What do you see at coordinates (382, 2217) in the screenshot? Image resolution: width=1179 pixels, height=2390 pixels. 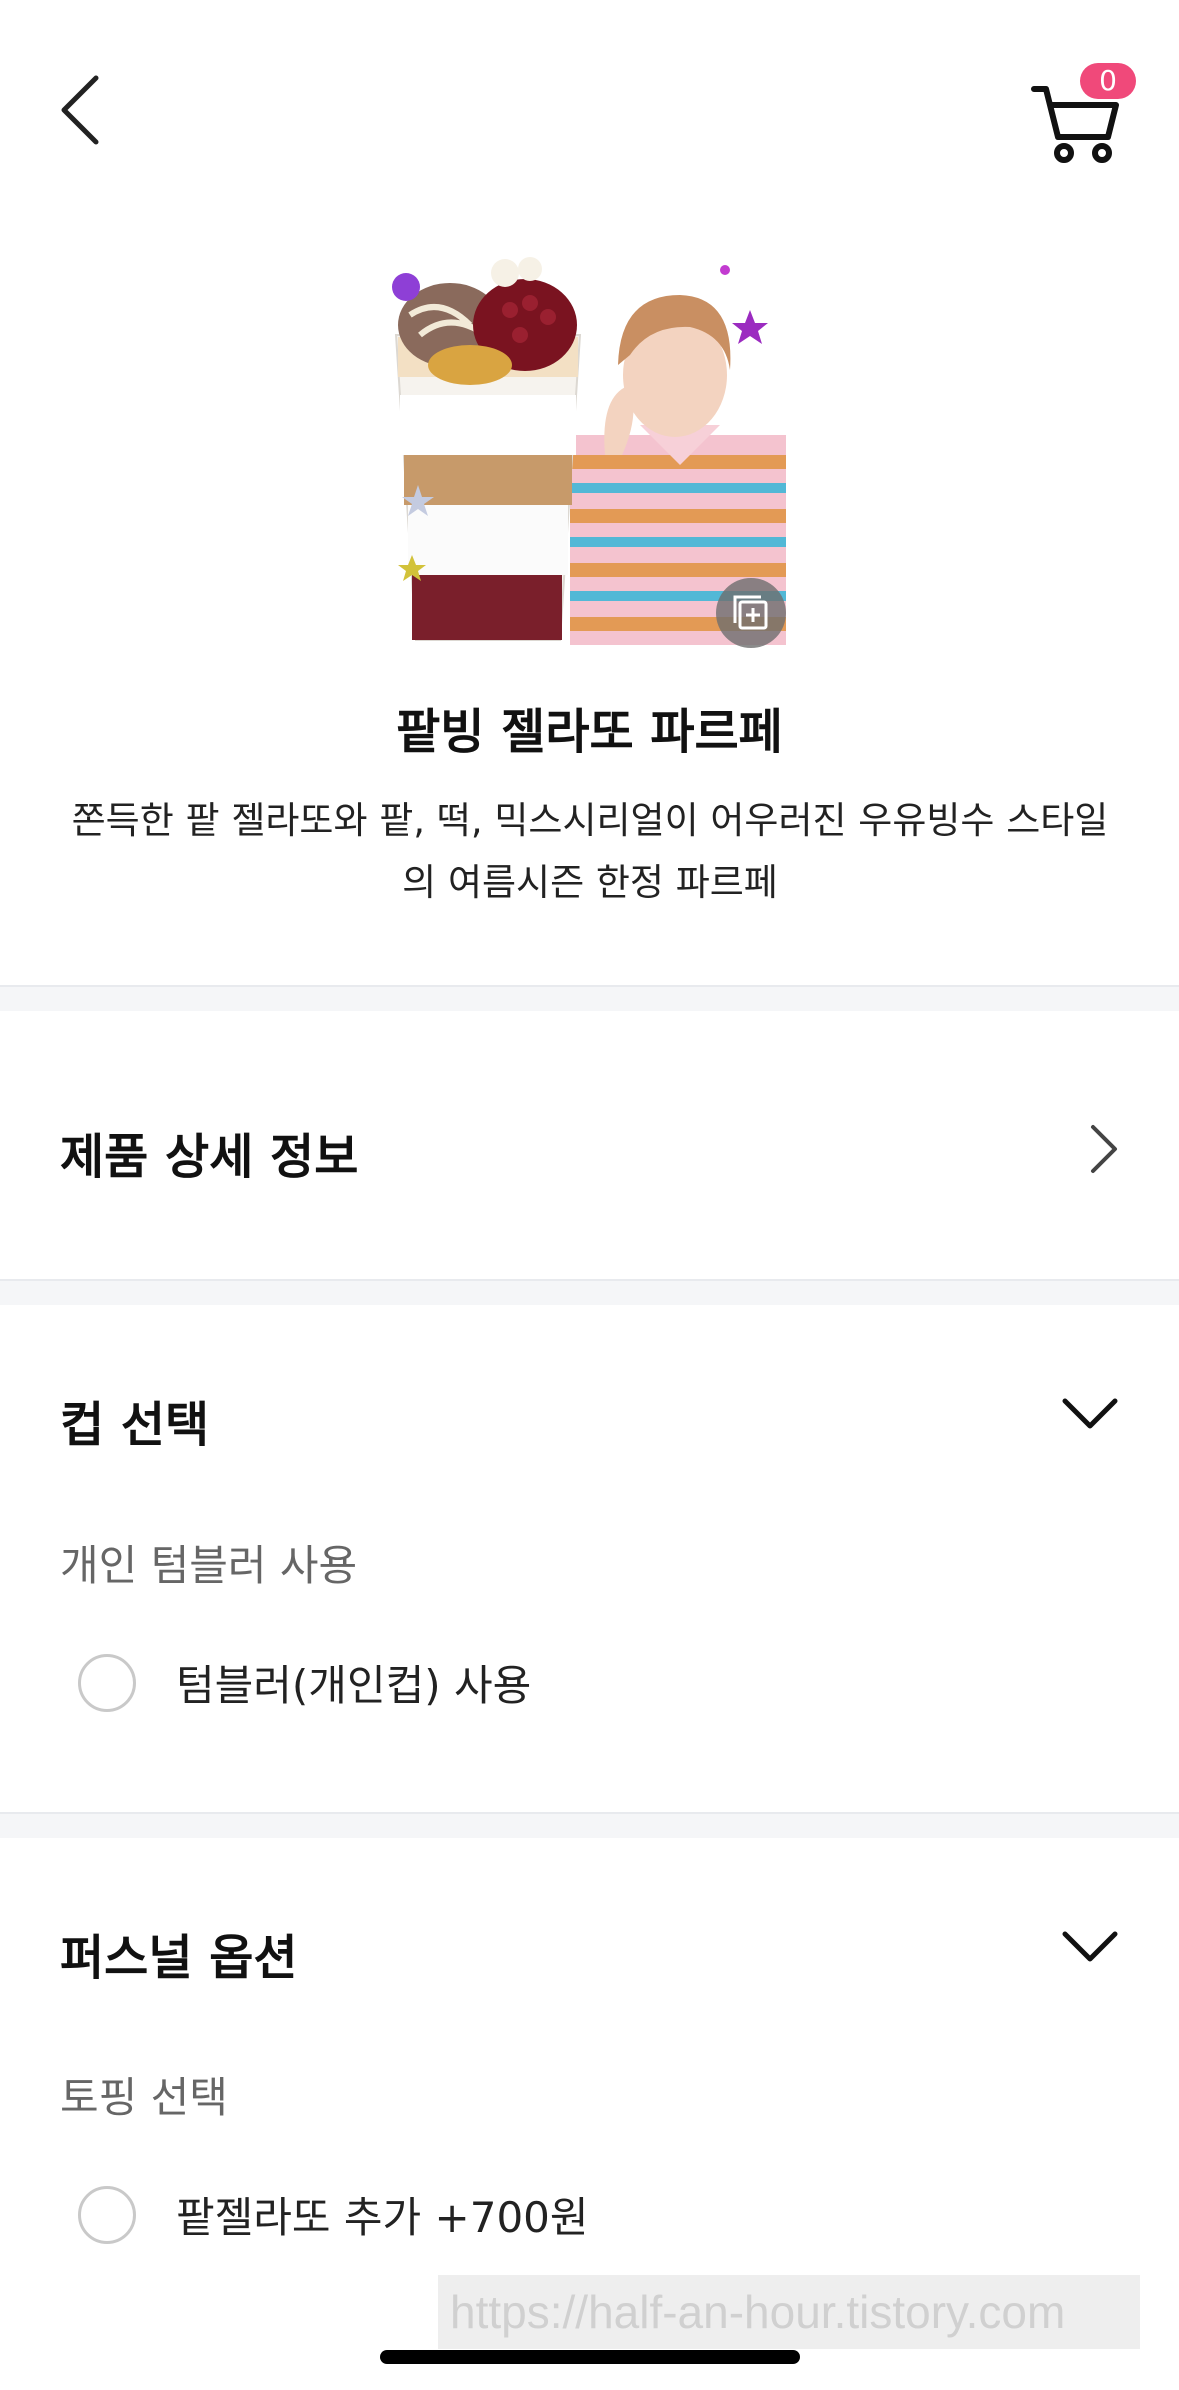 I see `red-bean-gelato-option-label: 팥젤라또 추가 +700원` at bounding box center [382, 2217].